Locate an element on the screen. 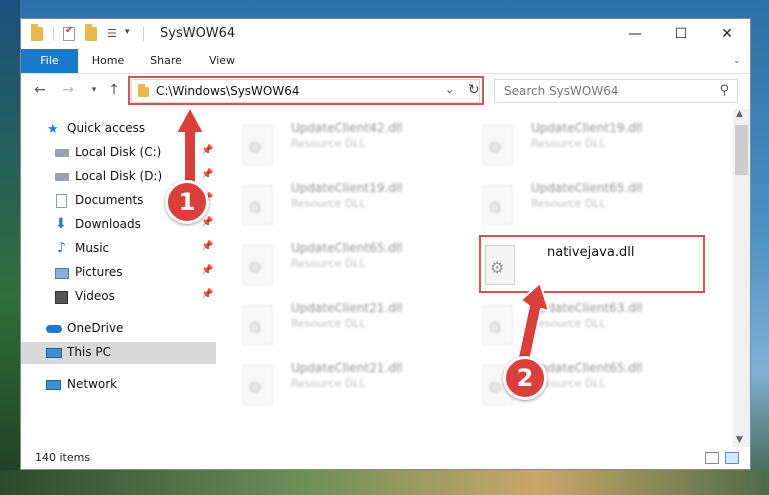 This screenshot has width=769, height=495. step-2-badge: 2 is located at coordinates (525, 378).